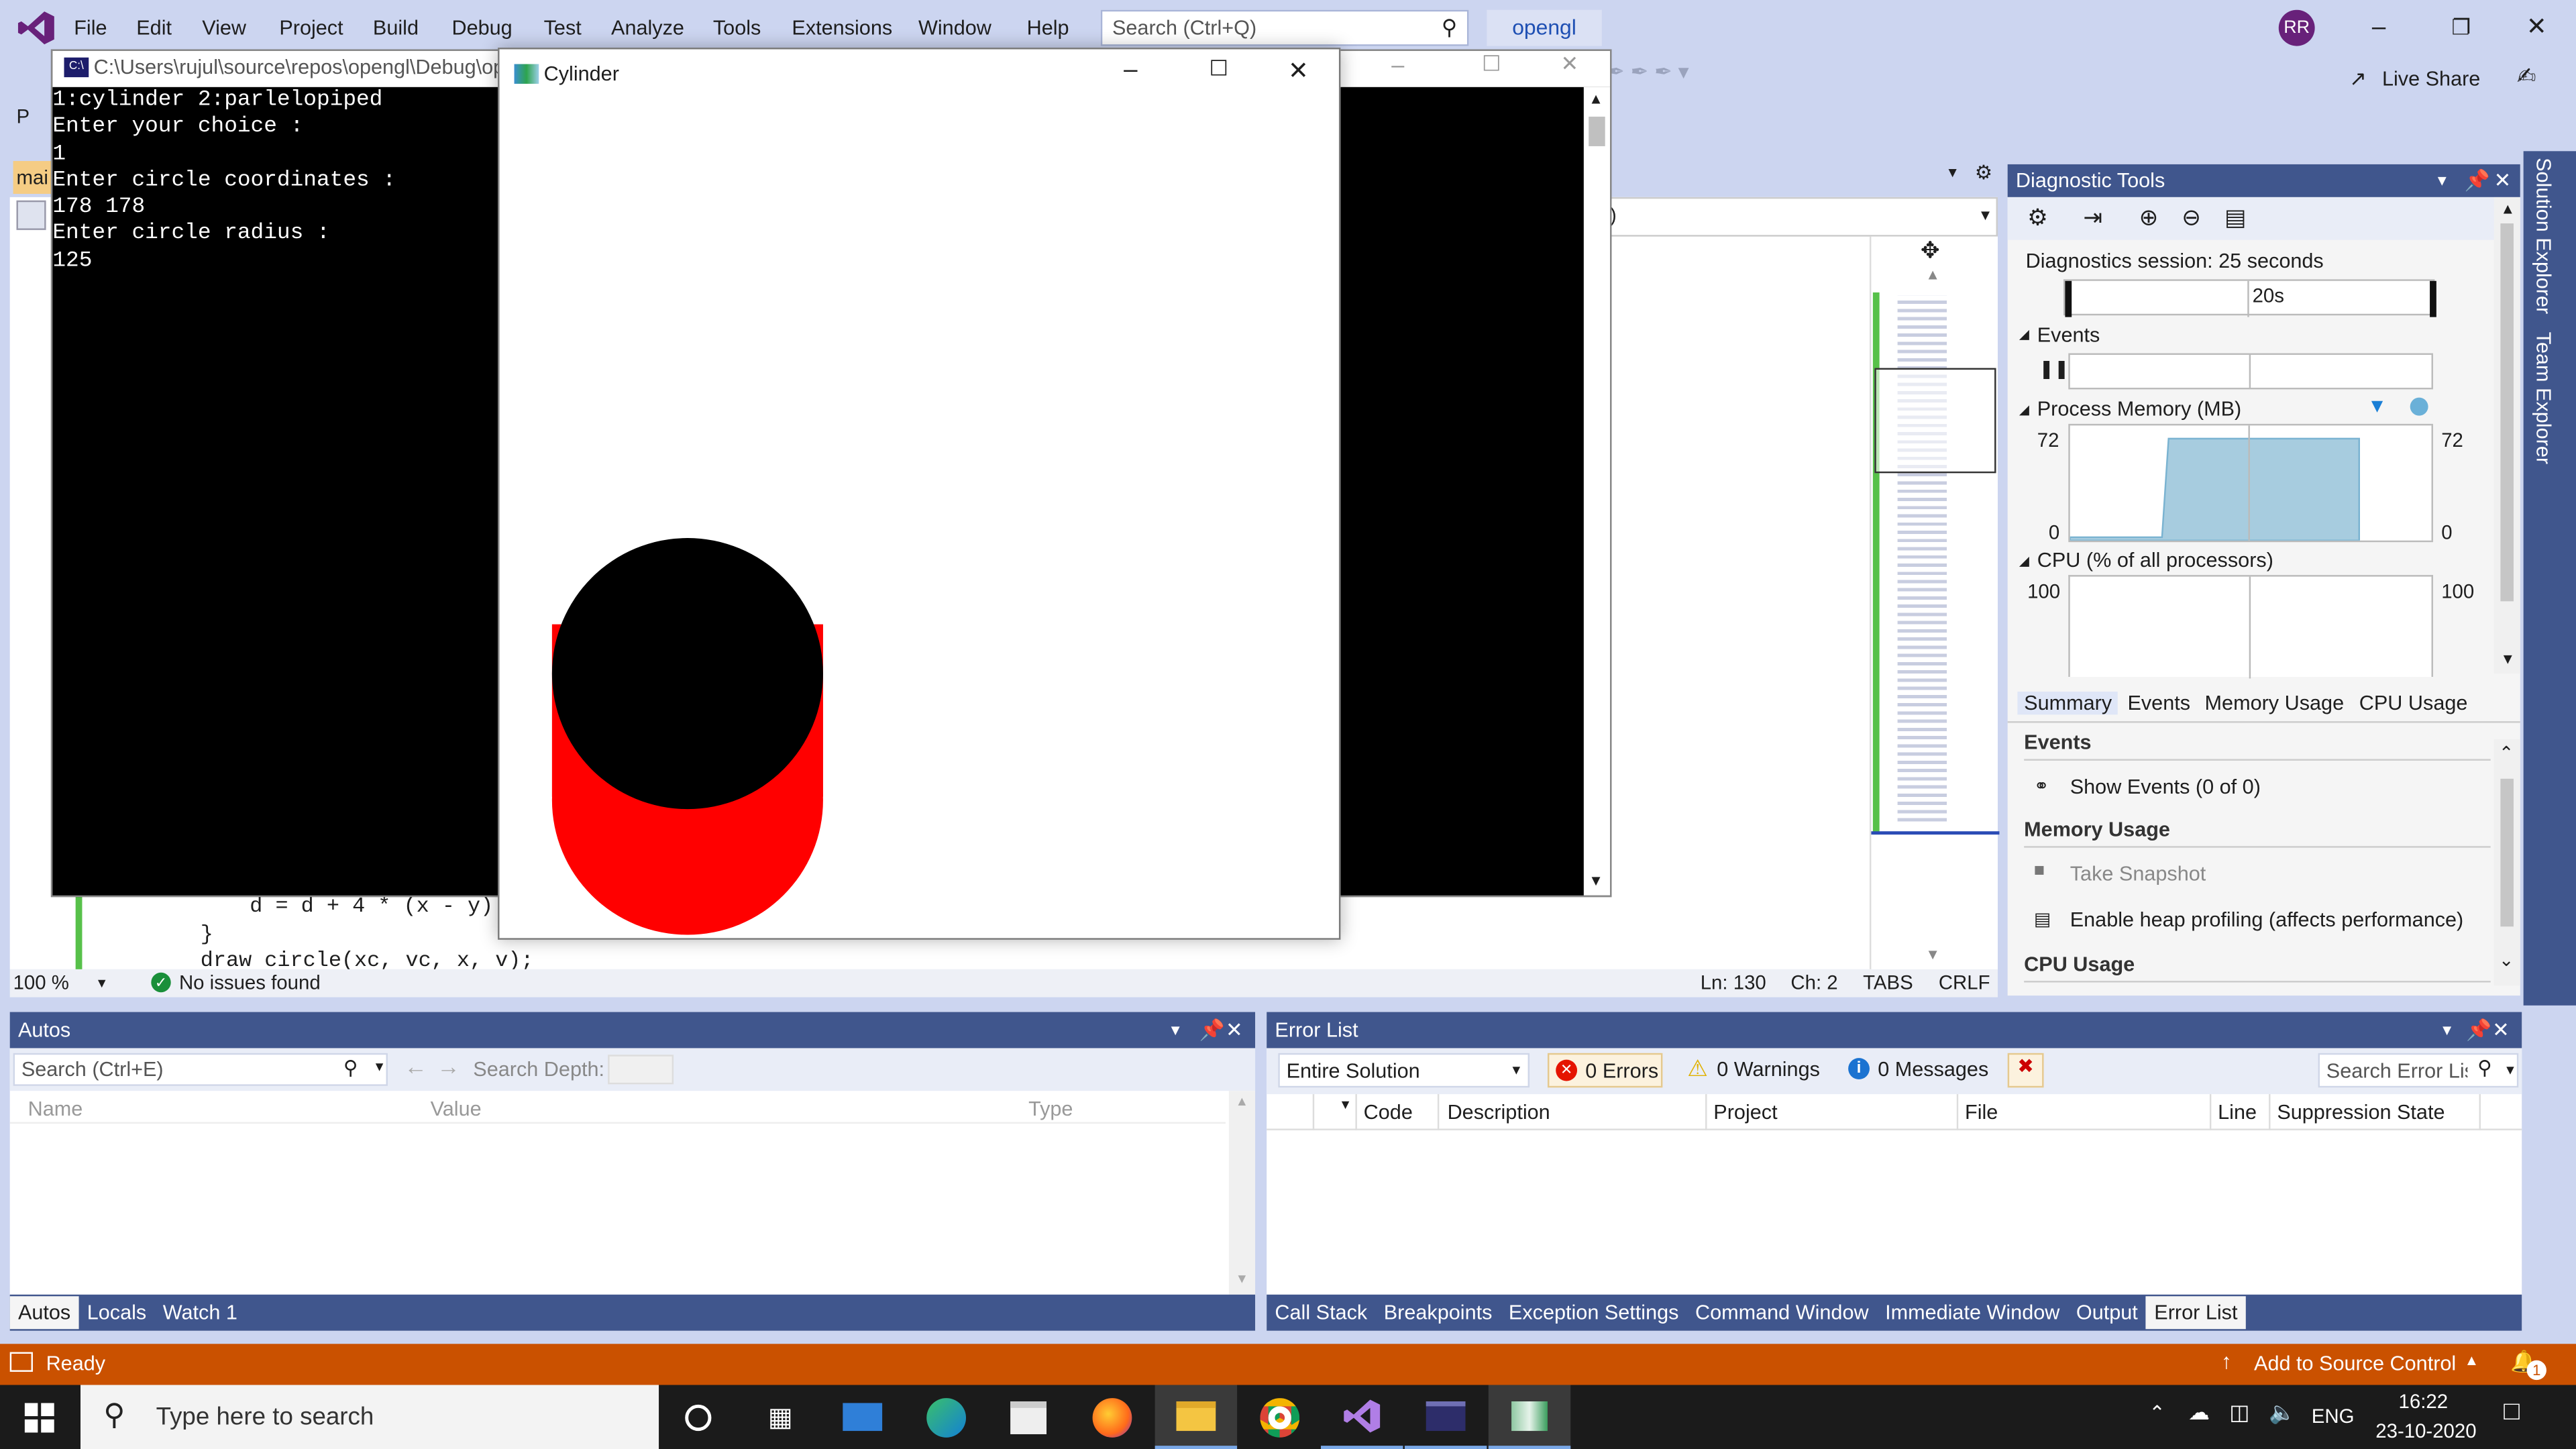 Image resolution: width=2576 pixels, height=1449 pixels. I want to click on edge-icon, so click(946, 1417).